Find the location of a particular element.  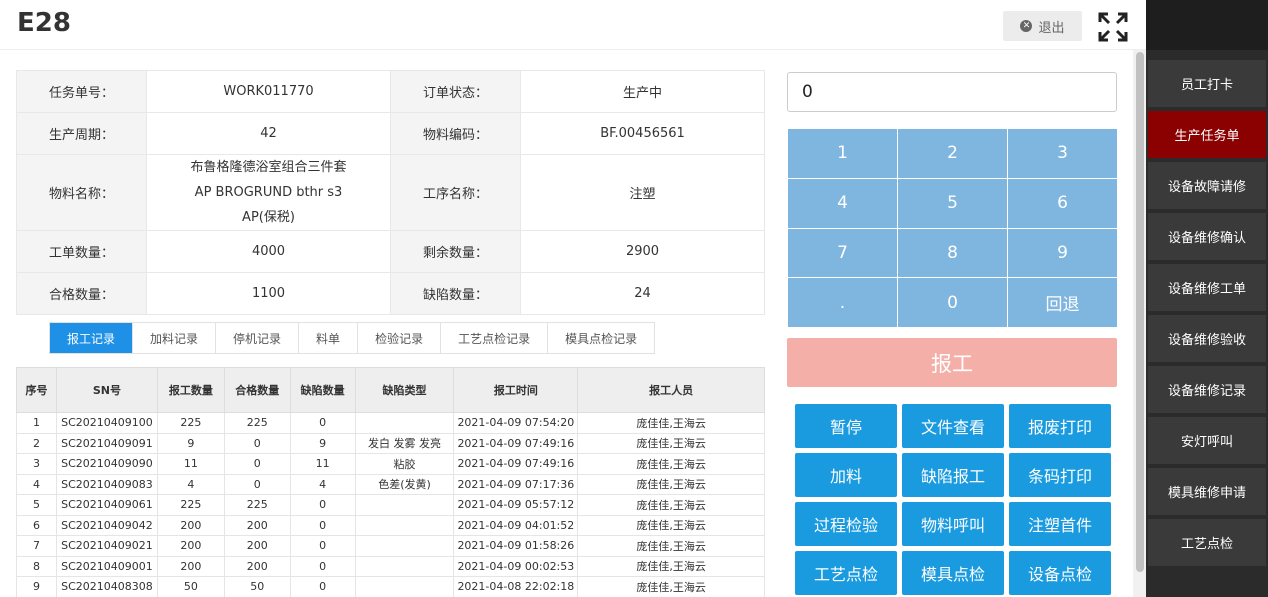

table-cell: SC20210409090 is located at coordinates (106, 464).